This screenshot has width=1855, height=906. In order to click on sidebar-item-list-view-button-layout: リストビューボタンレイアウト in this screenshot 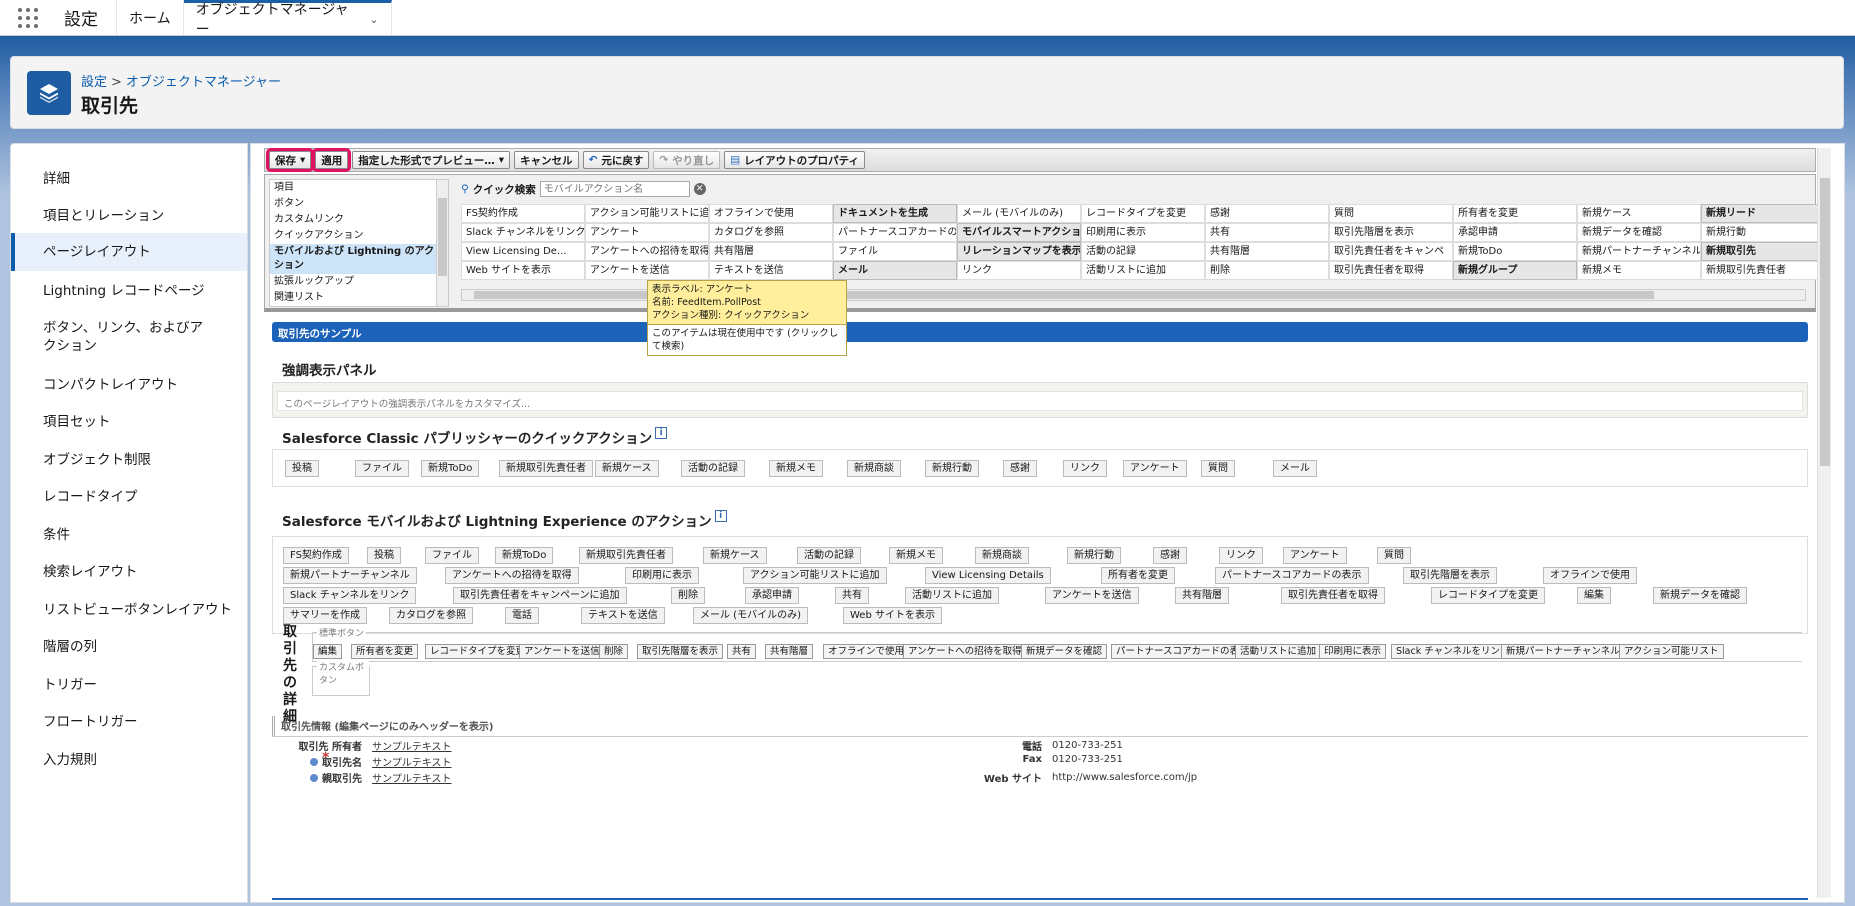, I will do `click(129, 610)`.